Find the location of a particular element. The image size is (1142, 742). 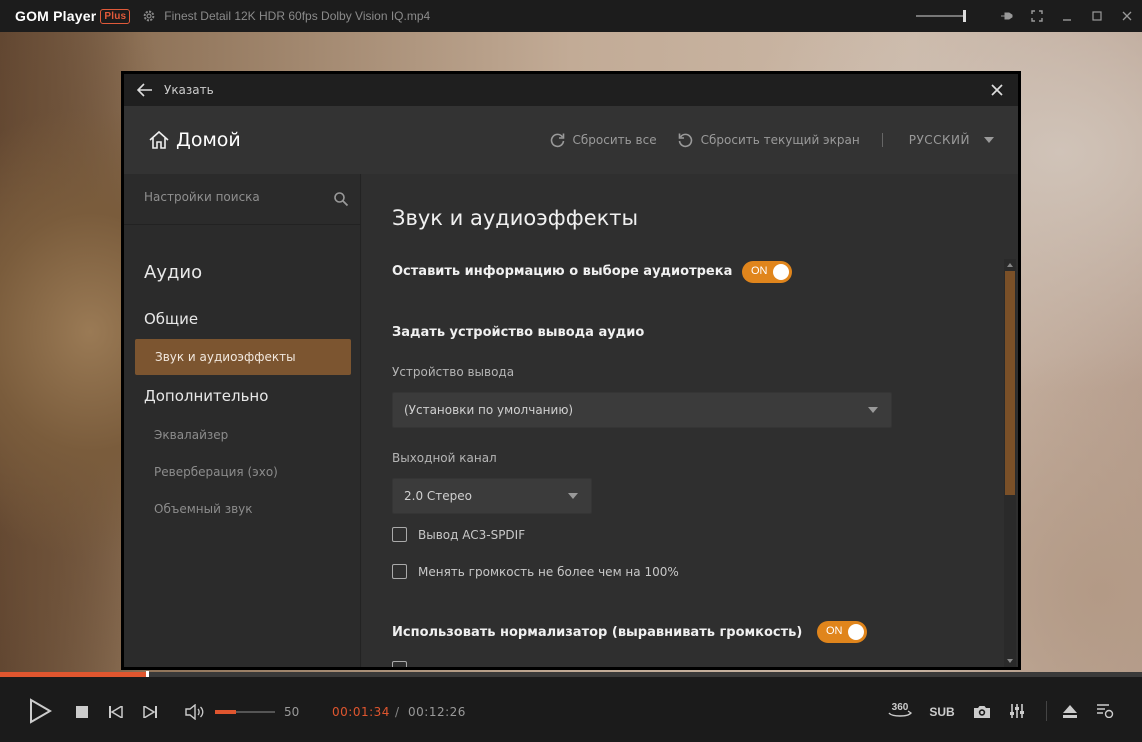

partial-checkbox is located at coordinates (399, 664).